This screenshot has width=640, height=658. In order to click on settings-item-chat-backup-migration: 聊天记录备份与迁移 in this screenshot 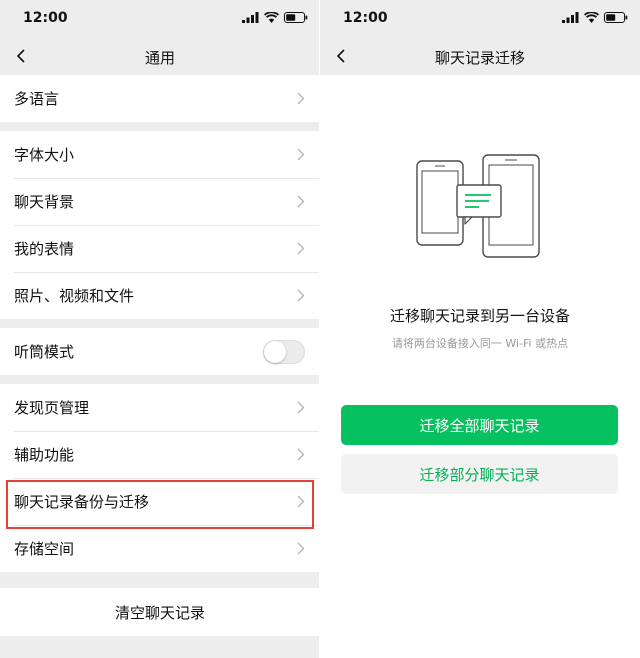, I will do `click(160, 501)`.